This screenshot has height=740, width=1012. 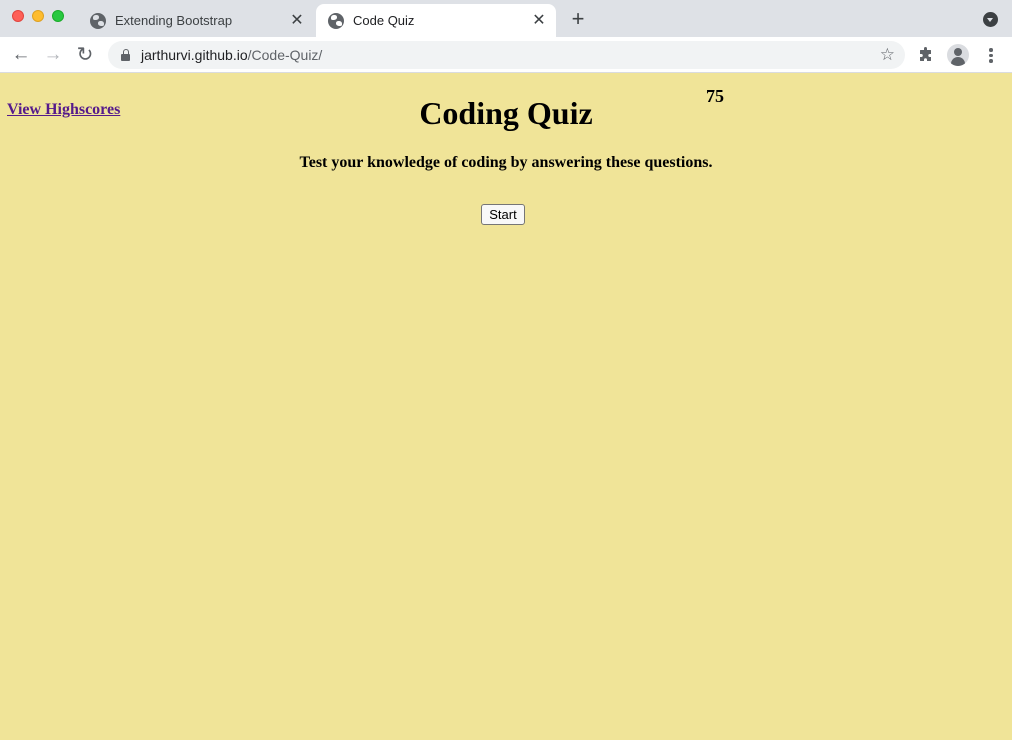 What do you see at coordinates (21, 55) in the screenshot?
I see `back-arrow-icon: ←` at bounding box center [21, 55].